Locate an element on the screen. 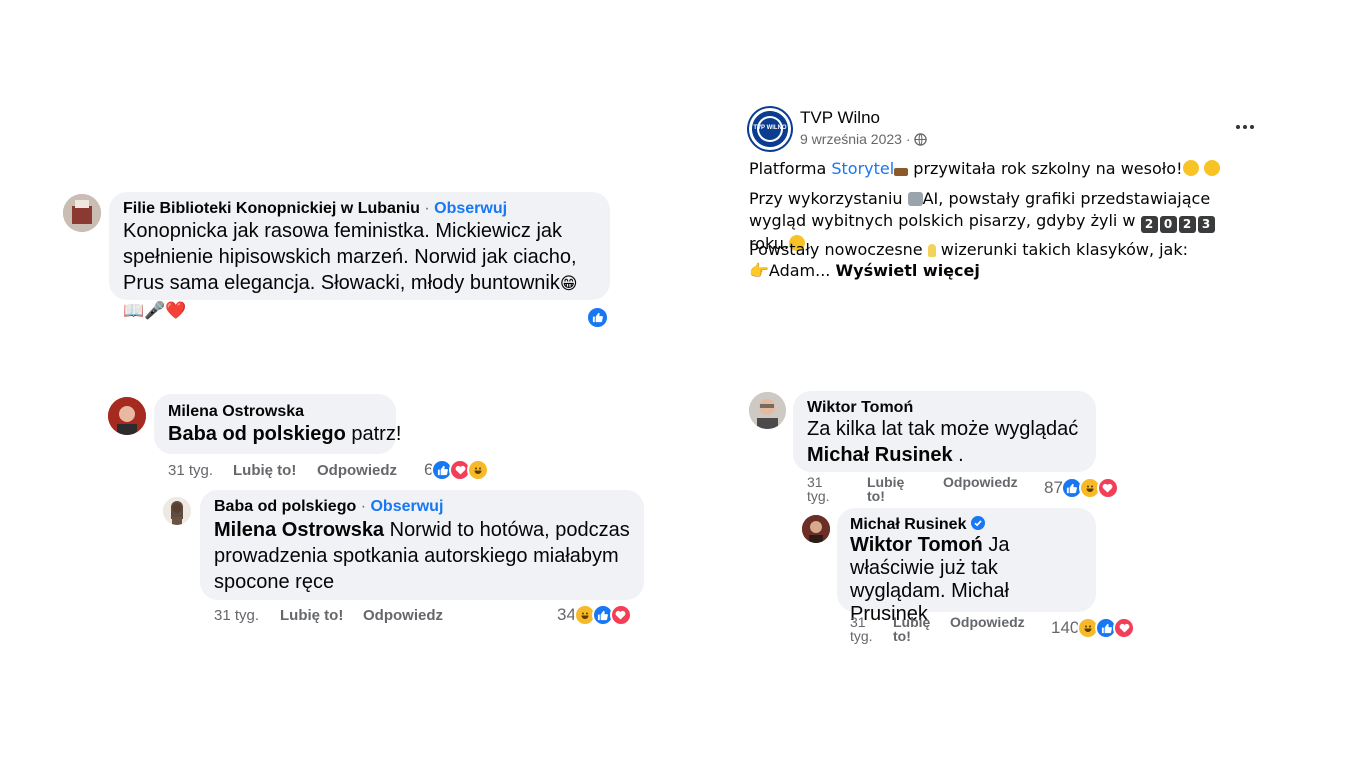 This screenshot has height=768, width=1365. post-meta: 9 września 2023 · is located at coordinates (864, 140).